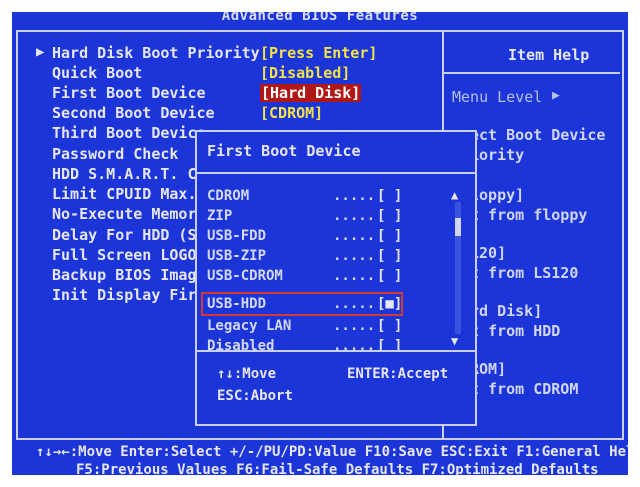  What do you see at coordinates (332, 328) in the screenshot?
I see `option-legacy-lan: Legacy LAN ..... [ ]` at bounding box center [332, 328].